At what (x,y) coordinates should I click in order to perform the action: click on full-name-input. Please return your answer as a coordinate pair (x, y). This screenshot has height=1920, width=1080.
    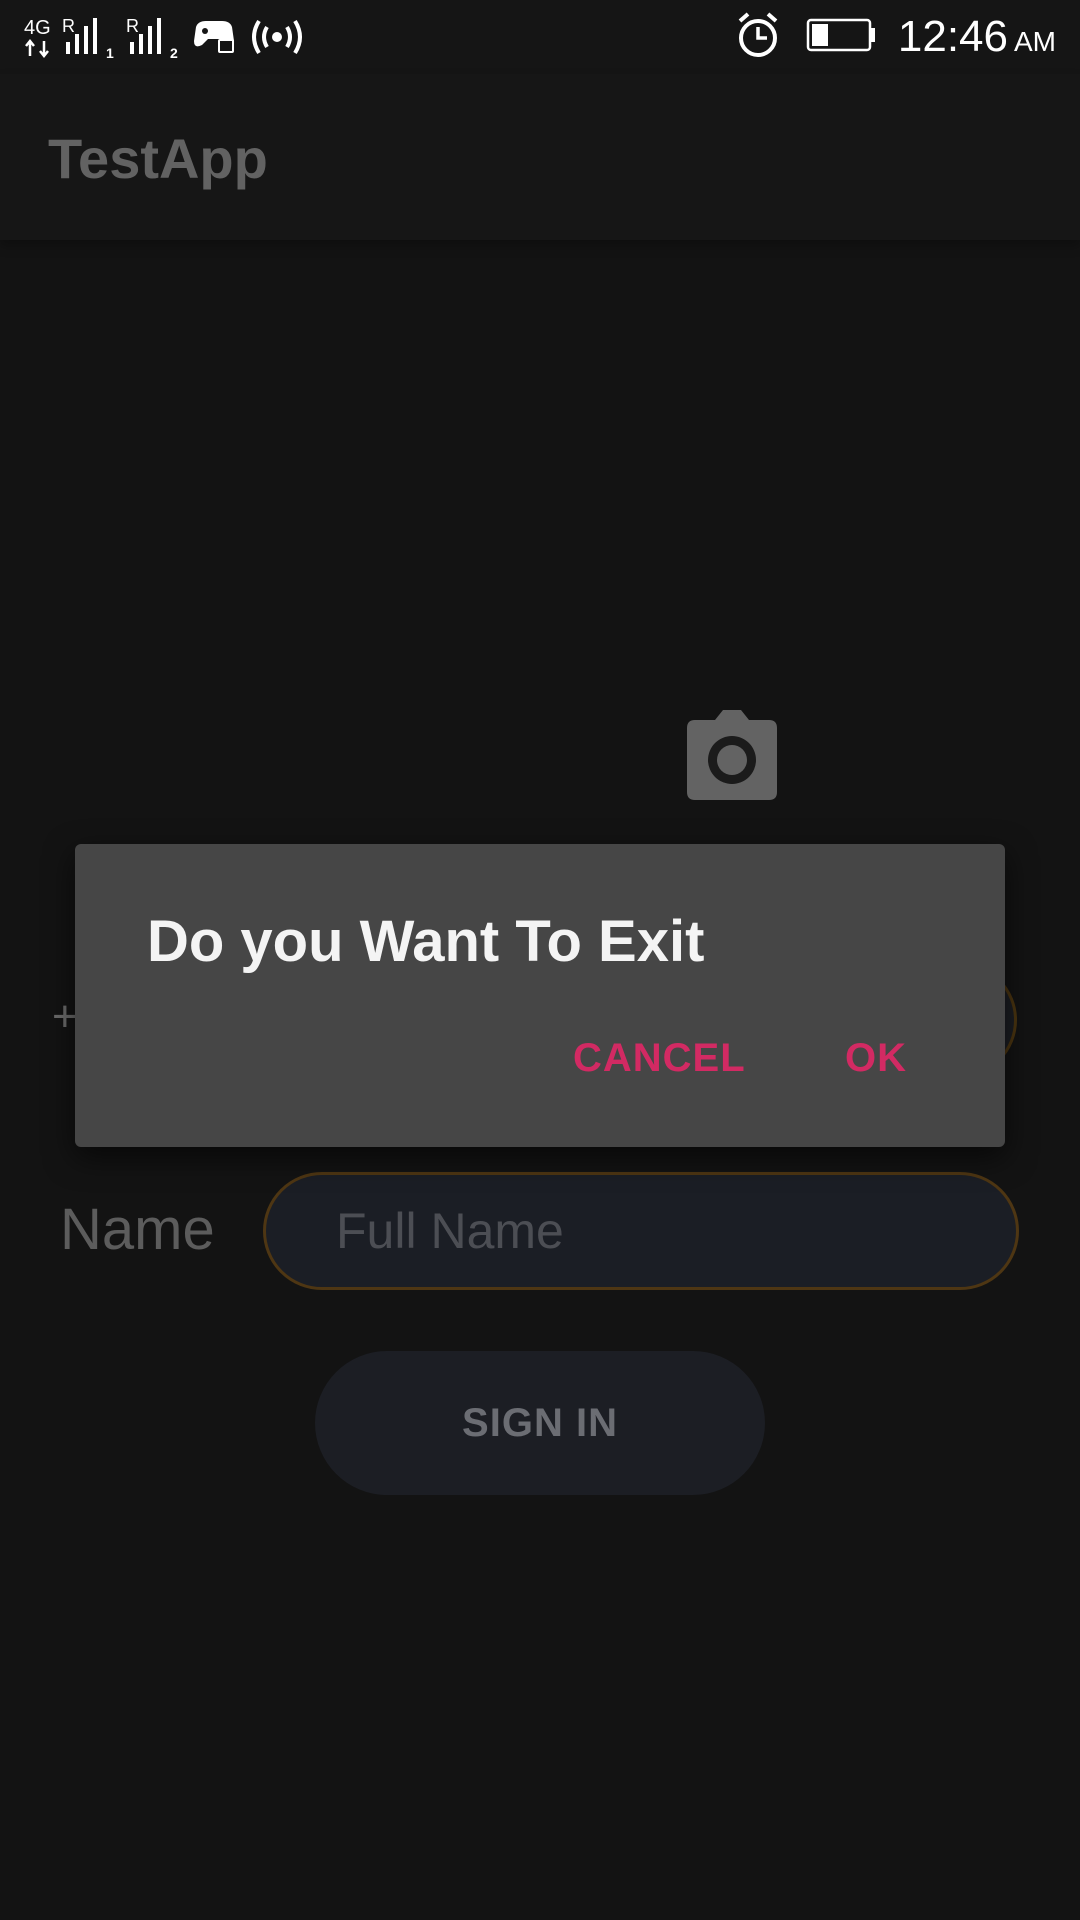
    Looking at the image, I should click on (641, 1231).